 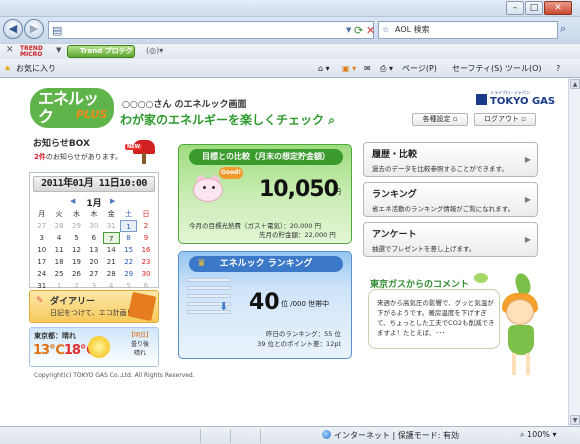 What do you see at coordinates (213, 299) in the screenshot?
I see `ranking-bars-illustration` at bounding box center [213, 299].